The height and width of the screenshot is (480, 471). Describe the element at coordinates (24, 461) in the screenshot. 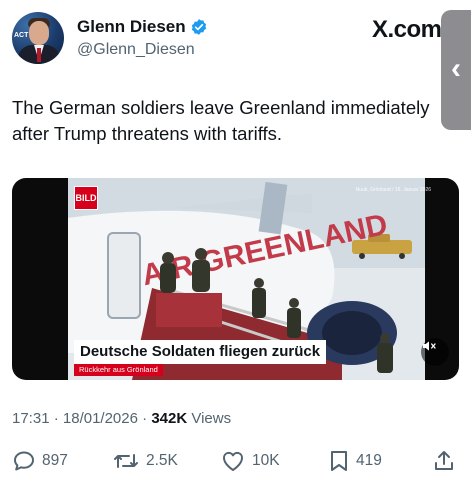

I see `reply-icon` at that location.